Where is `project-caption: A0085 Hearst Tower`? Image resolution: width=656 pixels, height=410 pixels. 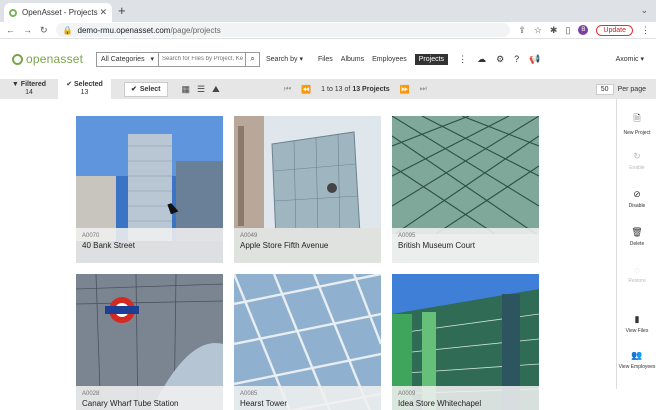
project-caption: A0085 Hearst Tower is located at coordinates (307, 398).